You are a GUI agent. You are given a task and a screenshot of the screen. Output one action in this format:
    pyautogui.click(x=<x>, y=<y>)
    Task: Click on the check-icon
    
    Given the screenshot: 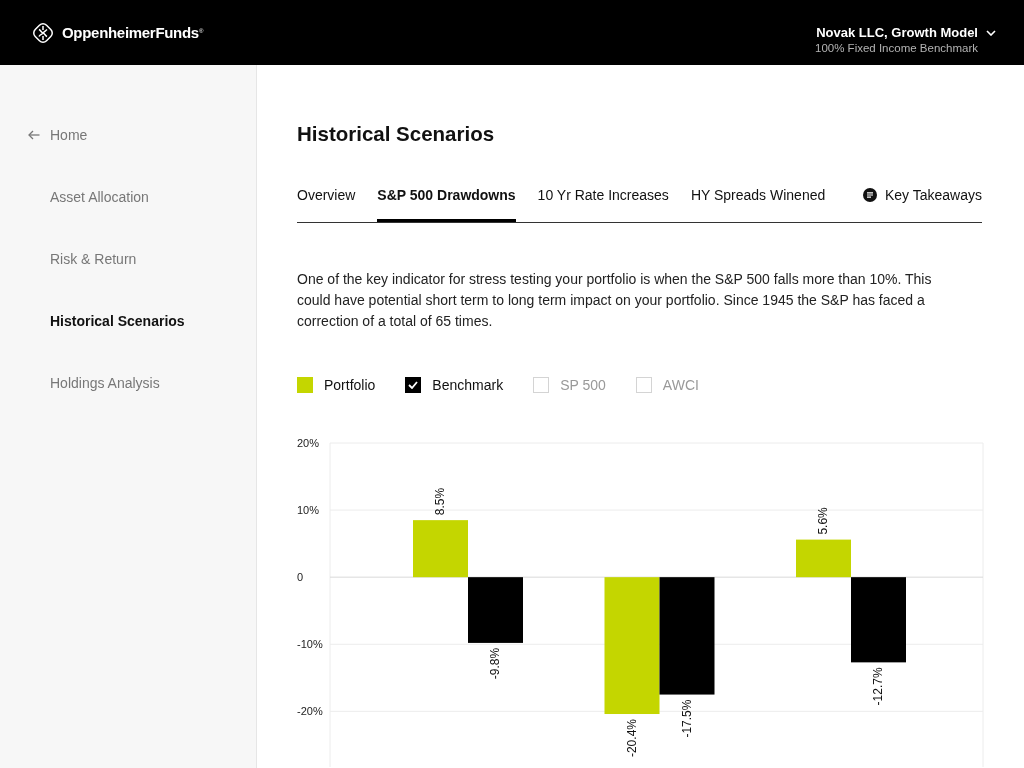 What is the action you would take?
    pyautogui.click(x=413, y=385)
    